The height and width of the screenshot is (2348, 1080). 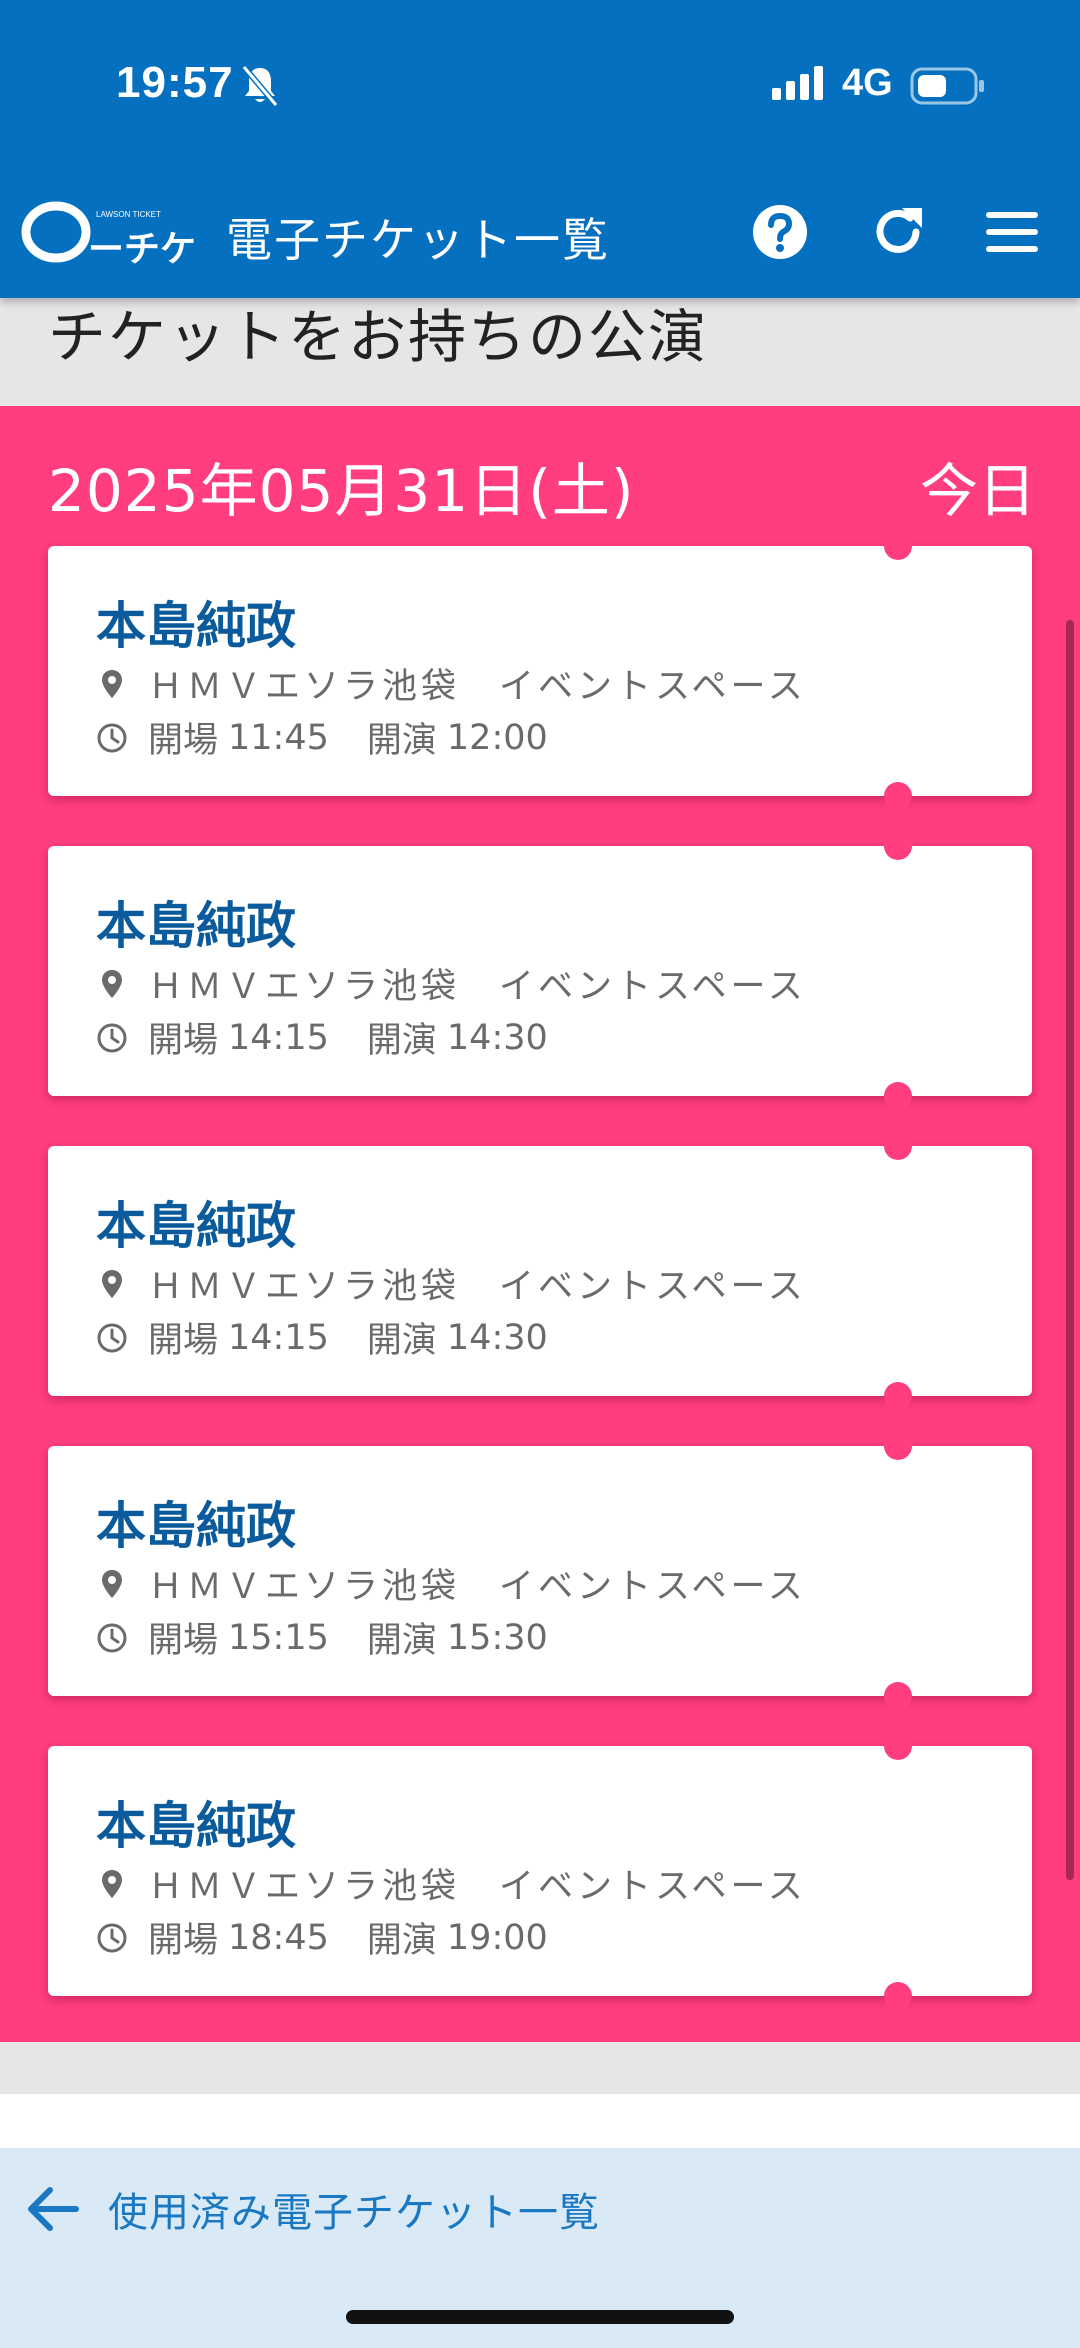 I want to click on used-tickets-link: 使用済み電子チケット一覧, so click(x=334, y=2209).